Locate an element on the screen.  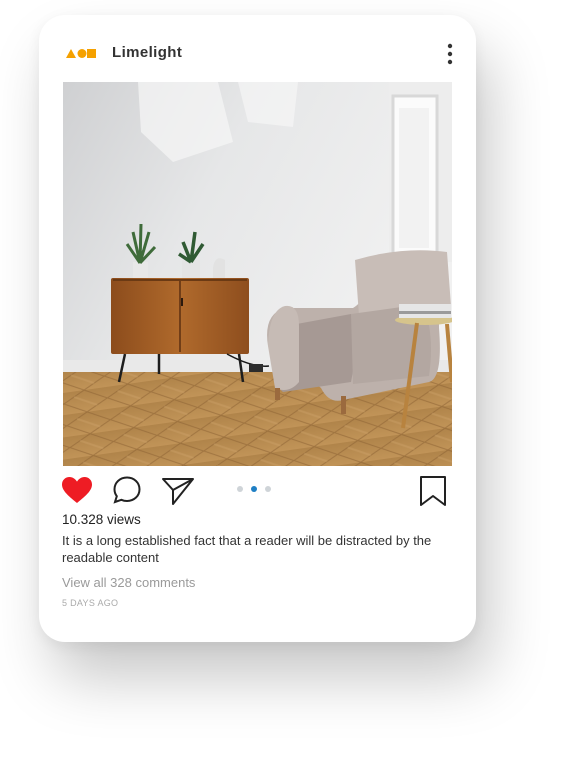
more-vertical-icon is located at coordinates (450, 54).